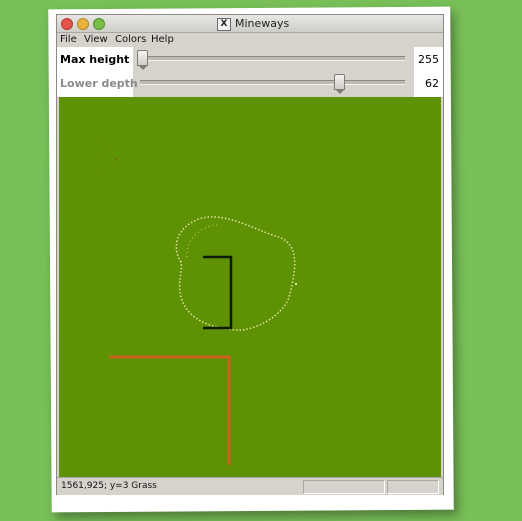 The image size is (522, 521). I want to click on slider-area, so click(273, 72).